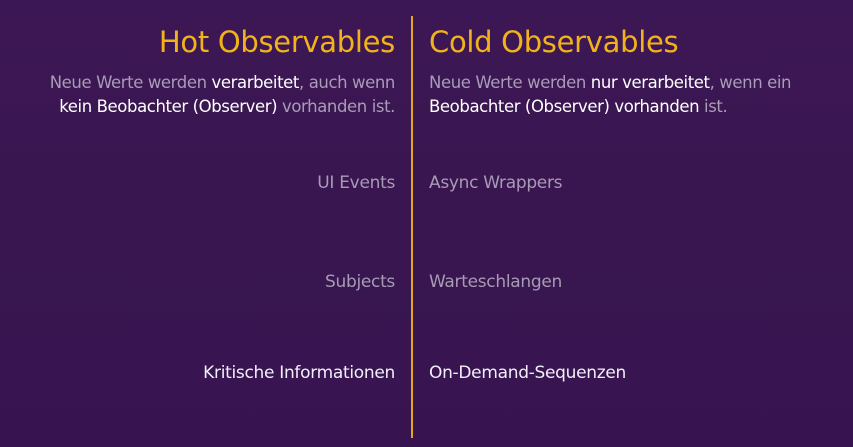  Describe the element at coordinates (528, 373) in the screenshot. I see `cold-example-on-demand: On-Demand-Sequenzen` at that location.